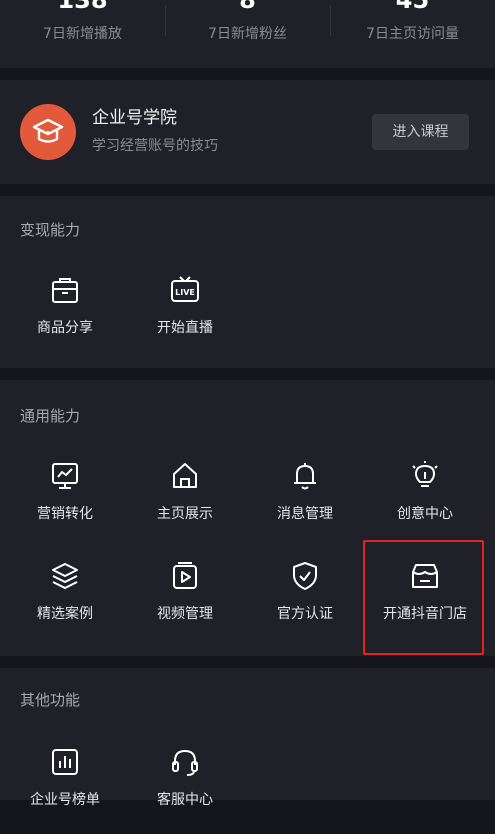 This screenshot has height=834, width=495. Describe the element at coordinates (425, 514) in the screenshot. I see `grid-item-label: 创意中心` at that location.